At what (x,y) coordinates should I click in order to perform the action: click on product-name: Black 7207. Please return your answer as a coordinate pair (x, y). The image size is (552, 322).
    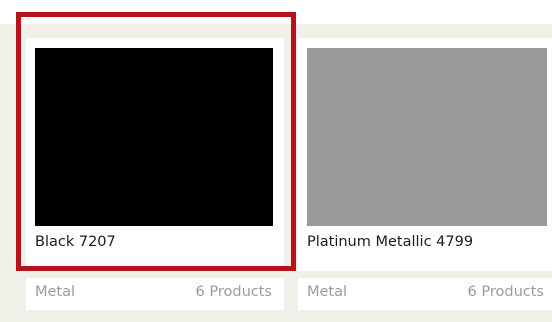
    Looking at the image, I should click on (75, 242).